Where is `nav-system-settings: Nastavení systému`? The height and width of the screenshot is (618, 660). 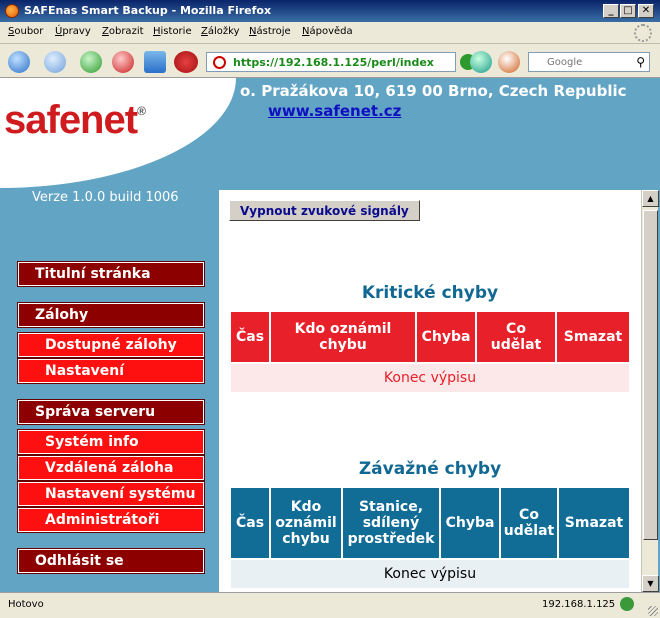
nav-system-settings: Nastavení systému is located at coordinates (111, 494).